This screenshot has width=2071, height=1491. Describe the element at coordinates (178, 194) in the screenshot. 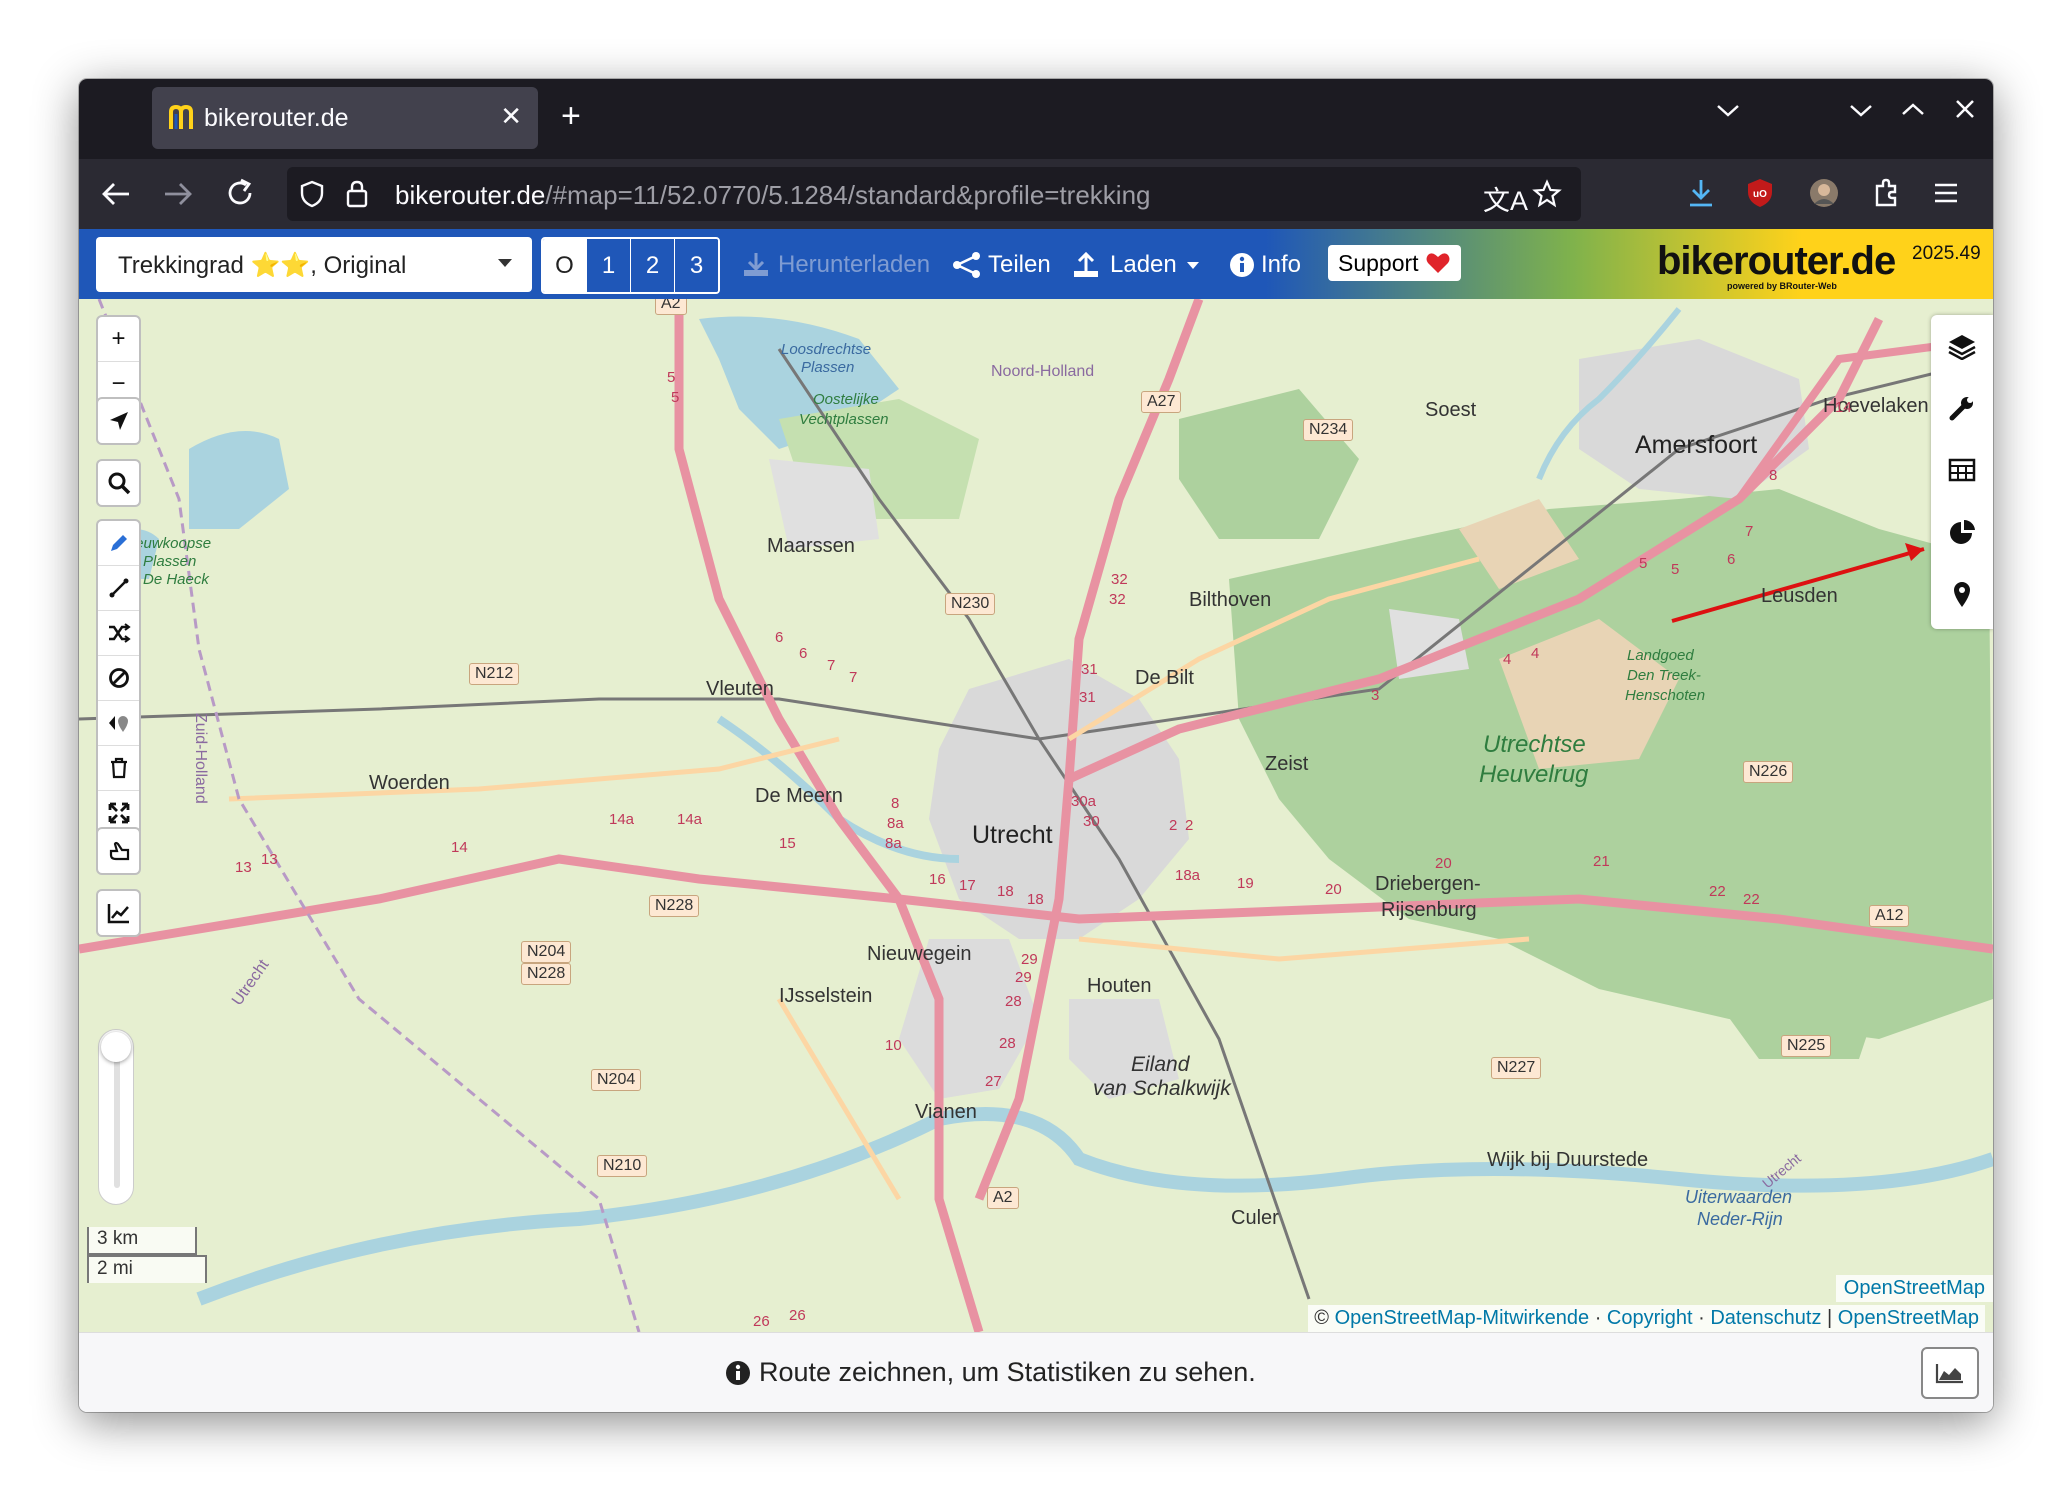

I see `forward-arrow-icon` at that location.